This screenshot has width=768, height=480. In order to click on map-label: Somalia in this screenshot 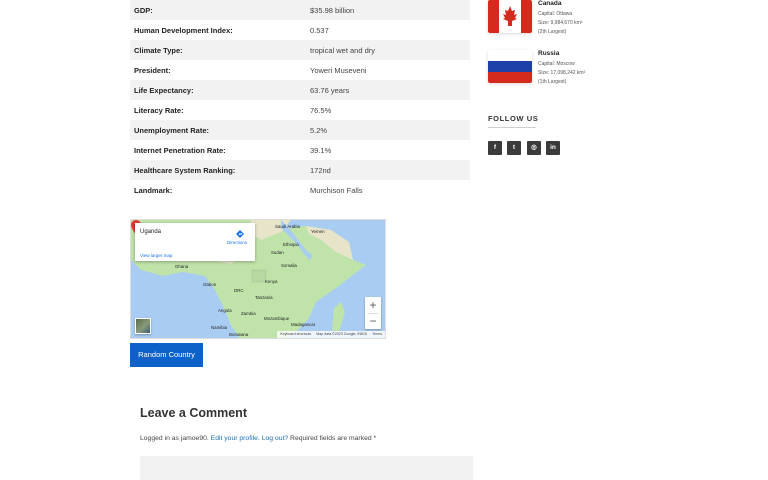, I will do `click(289, 265)`.